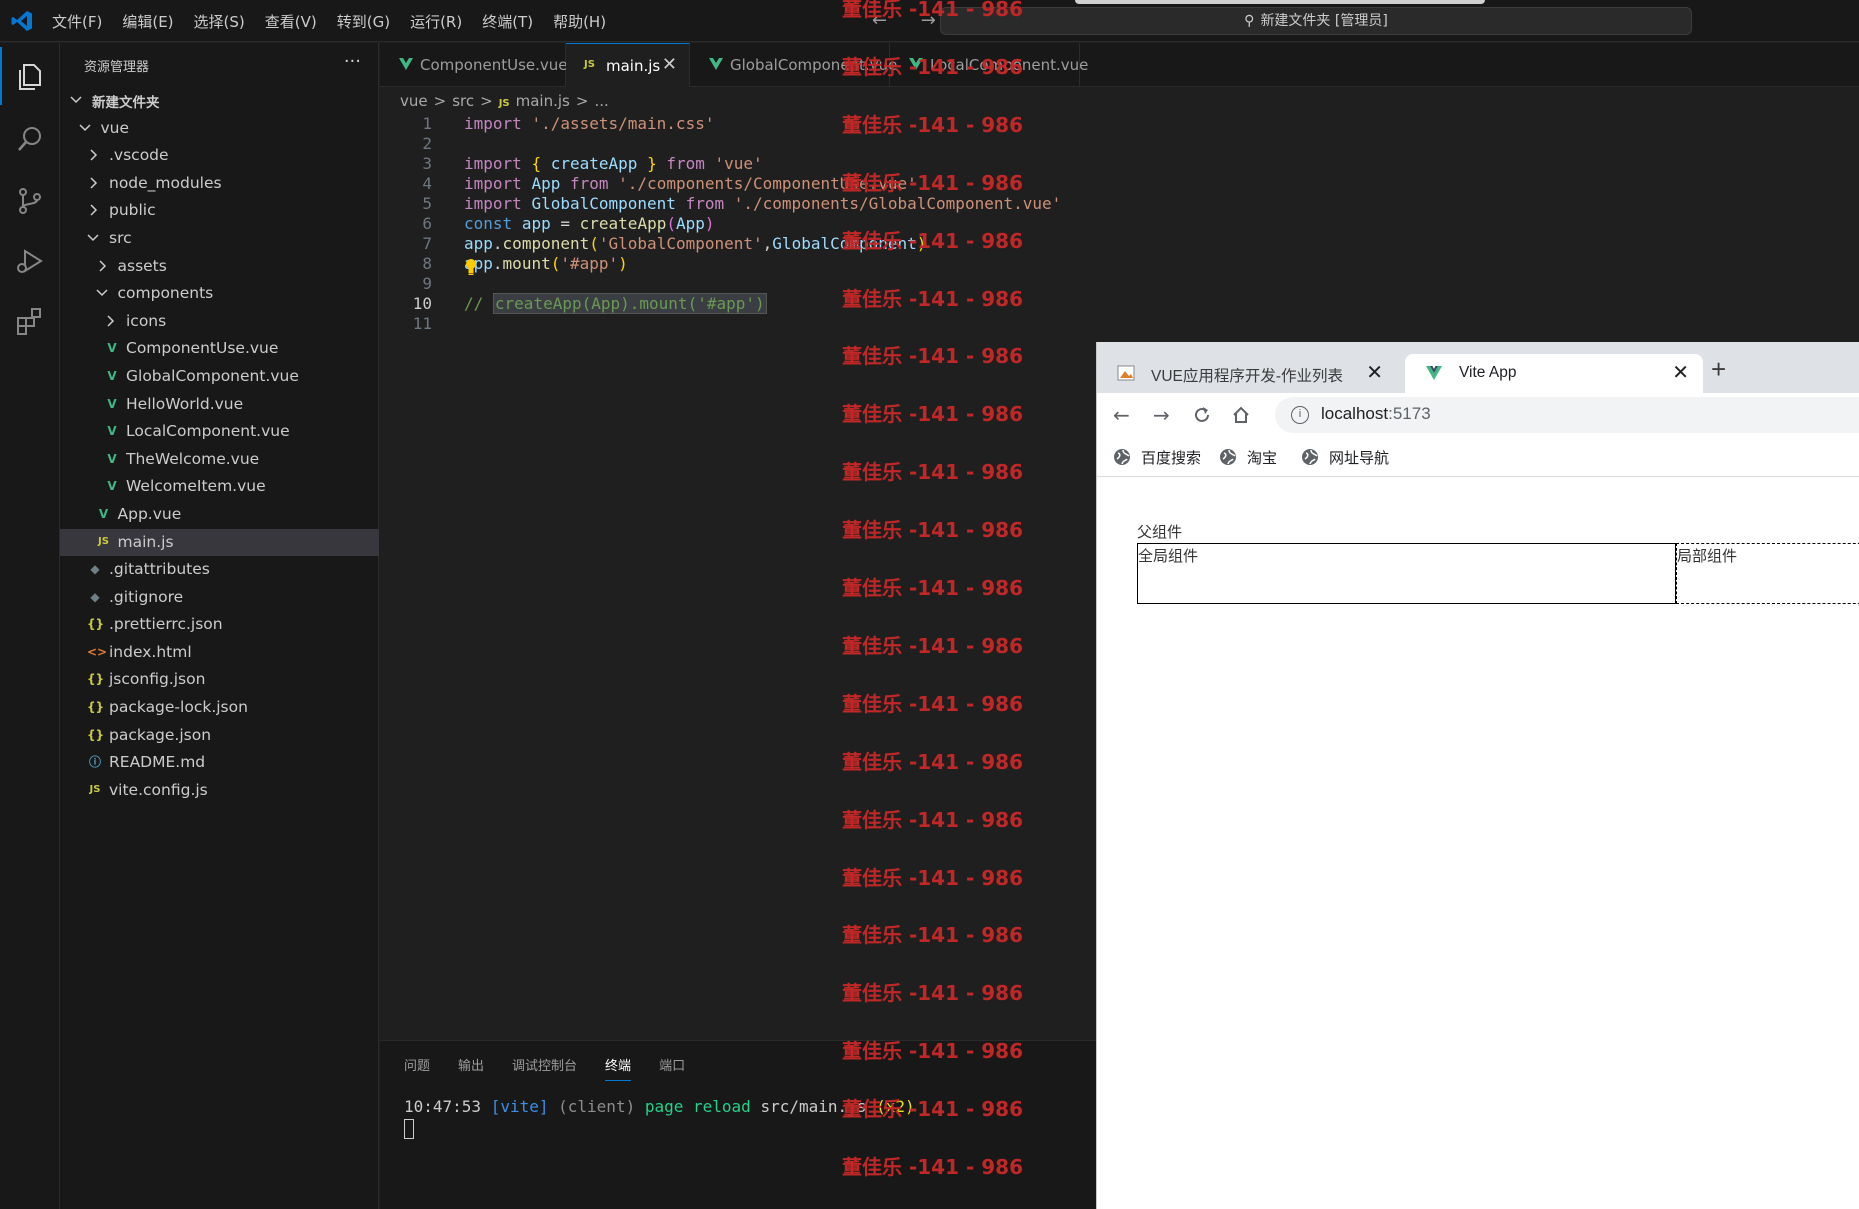 This screenshot has height=1209, width=1859. Describe the element at coordinates (219, 487) in the screenshot. I see `tree-item: V WelcomeItem.vue` at that location.